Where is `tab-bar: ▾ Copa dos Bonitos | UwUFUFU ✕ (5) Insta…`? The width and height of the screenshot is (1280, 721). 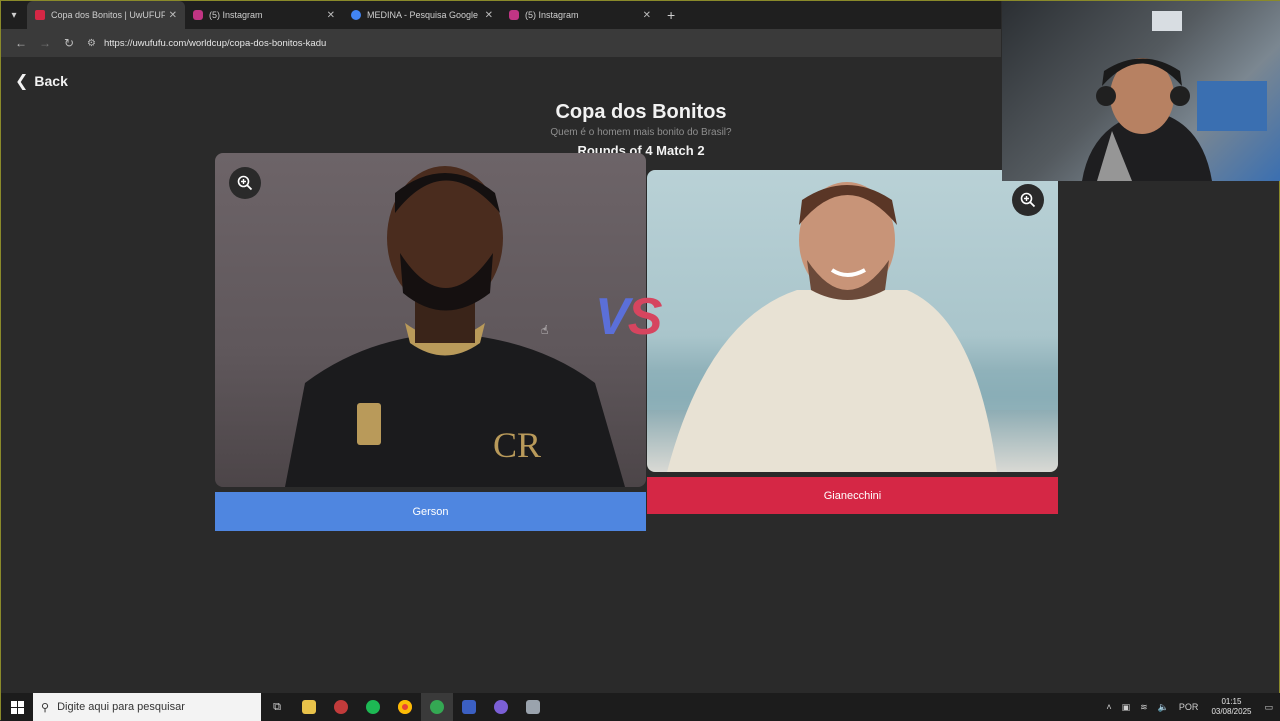 tab-bar: ▾ Copa dos Bonitos | UwUFUFU ✕ (5) Insta… is located at coordinates (501, 15).